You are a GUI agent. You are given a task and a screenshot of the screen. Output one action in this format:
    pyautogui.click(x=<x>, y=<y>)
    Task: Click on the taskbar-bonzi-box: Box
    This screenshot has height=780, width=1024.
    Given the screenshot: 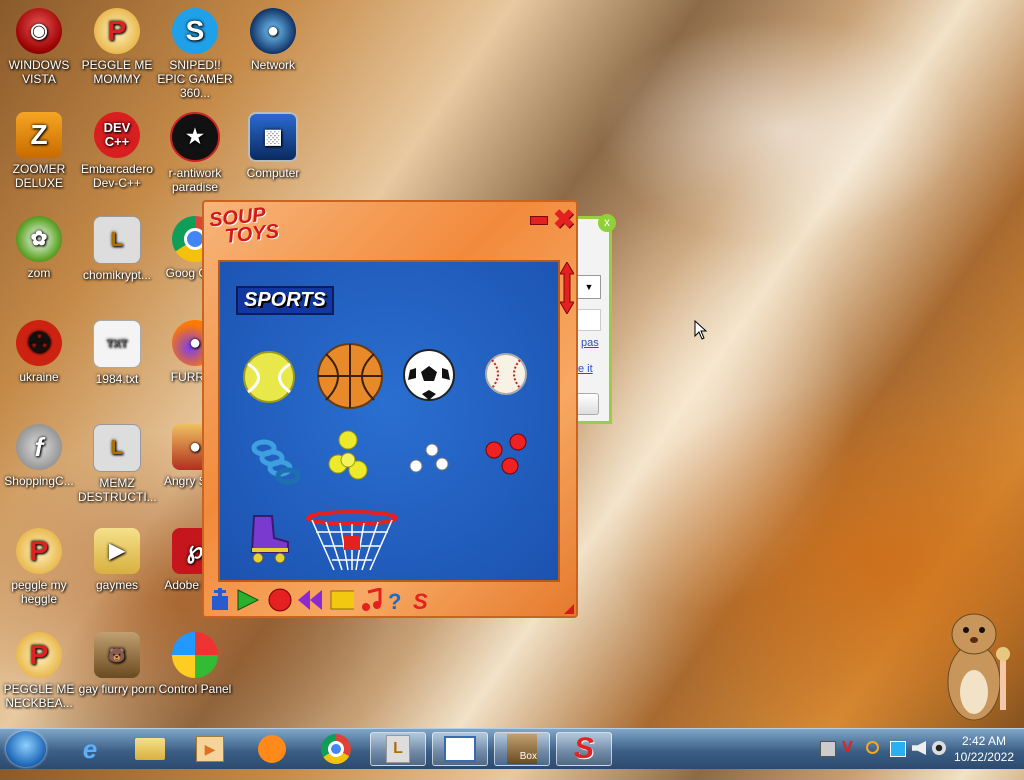 What is the action you would take?
    pyautogui.click(x=522, y=749)
    